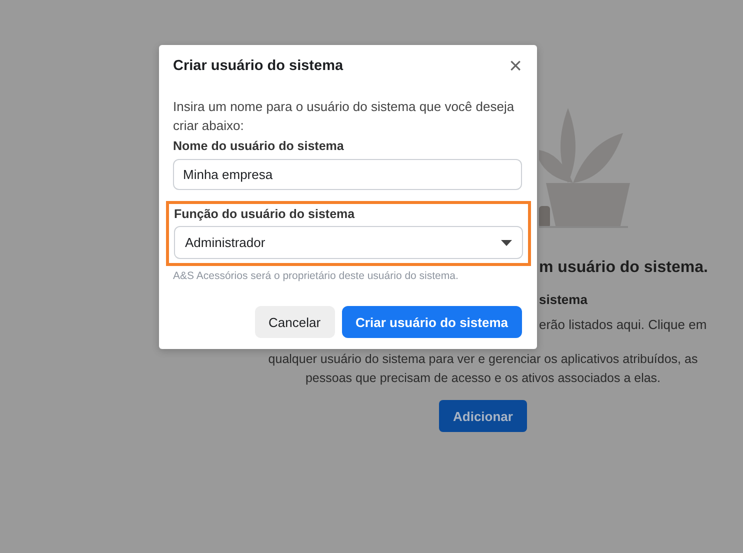  What do you see at coordinates (623, 325) in the screenshot?
I see `description-text: erão listados aqui. Clique em` at bounding box center [623, 325].